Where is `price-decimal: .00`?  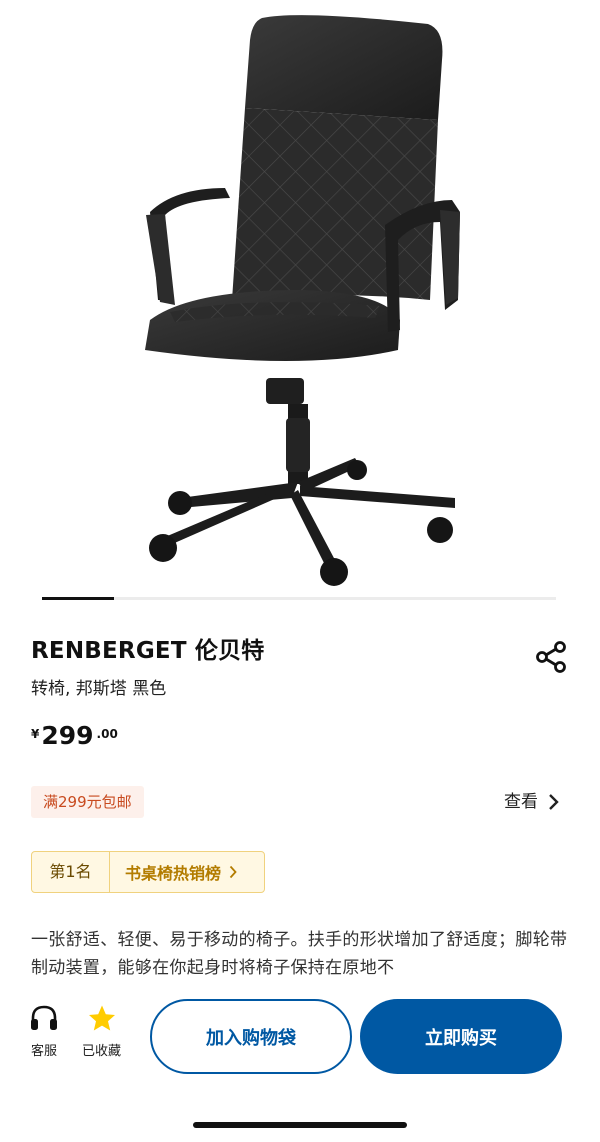
price-decimal: .00 is located at coordinates (107, 734).